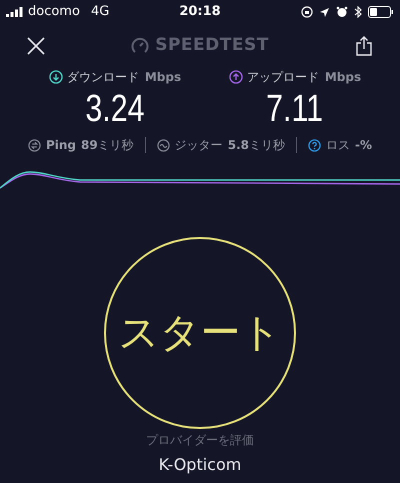 The width and height of the screenshot is (400, 483). I want to click on result-label: アップロード, so click(282, 77).